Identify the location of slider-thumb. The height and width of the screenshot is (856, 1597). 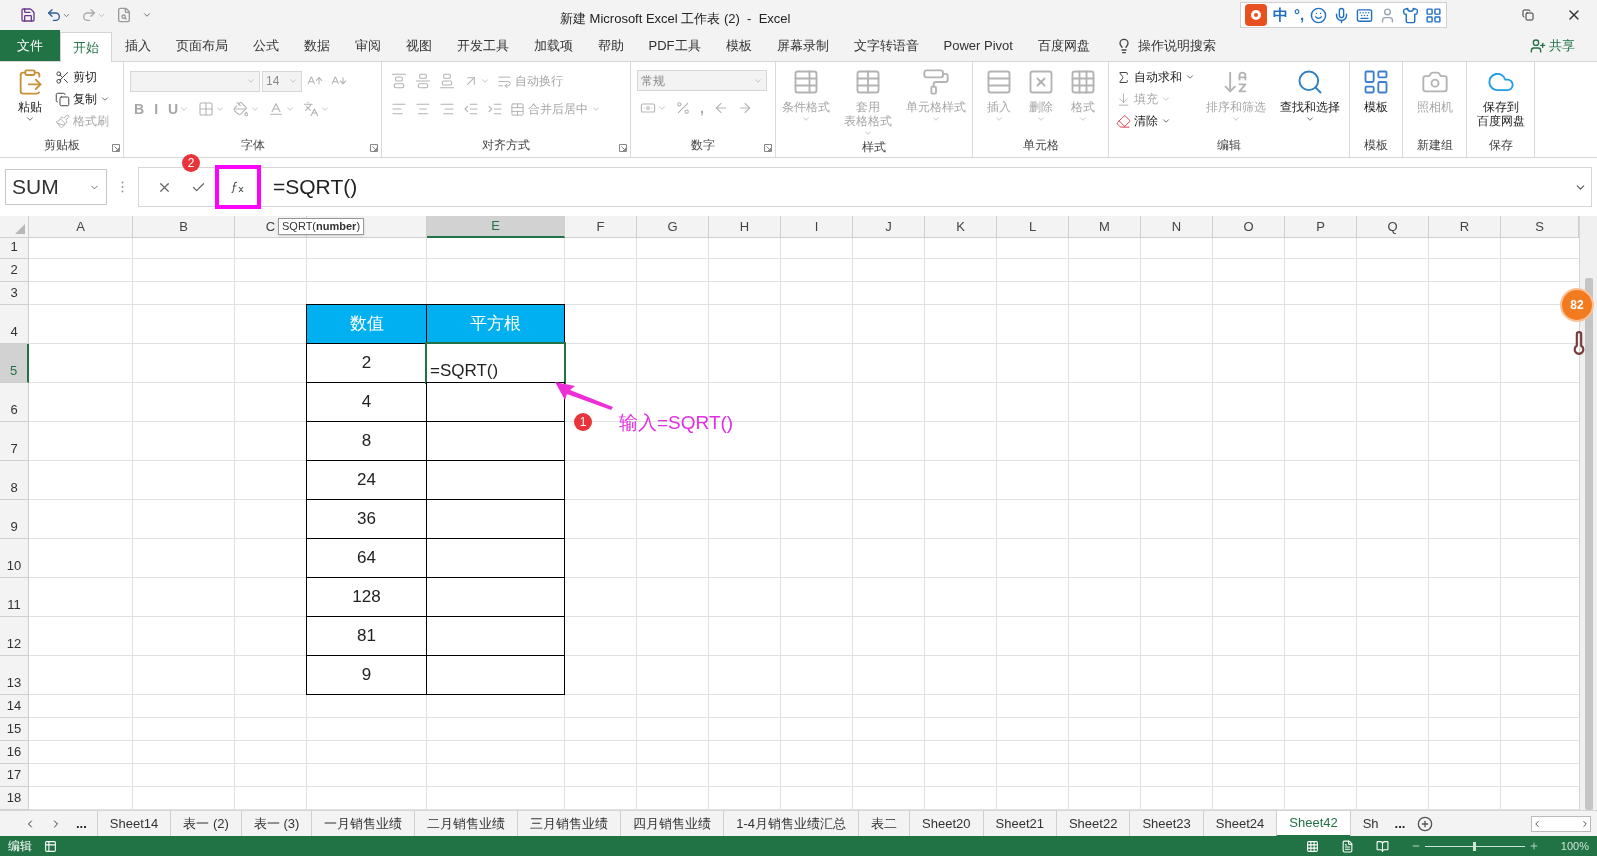
(1475, 846).